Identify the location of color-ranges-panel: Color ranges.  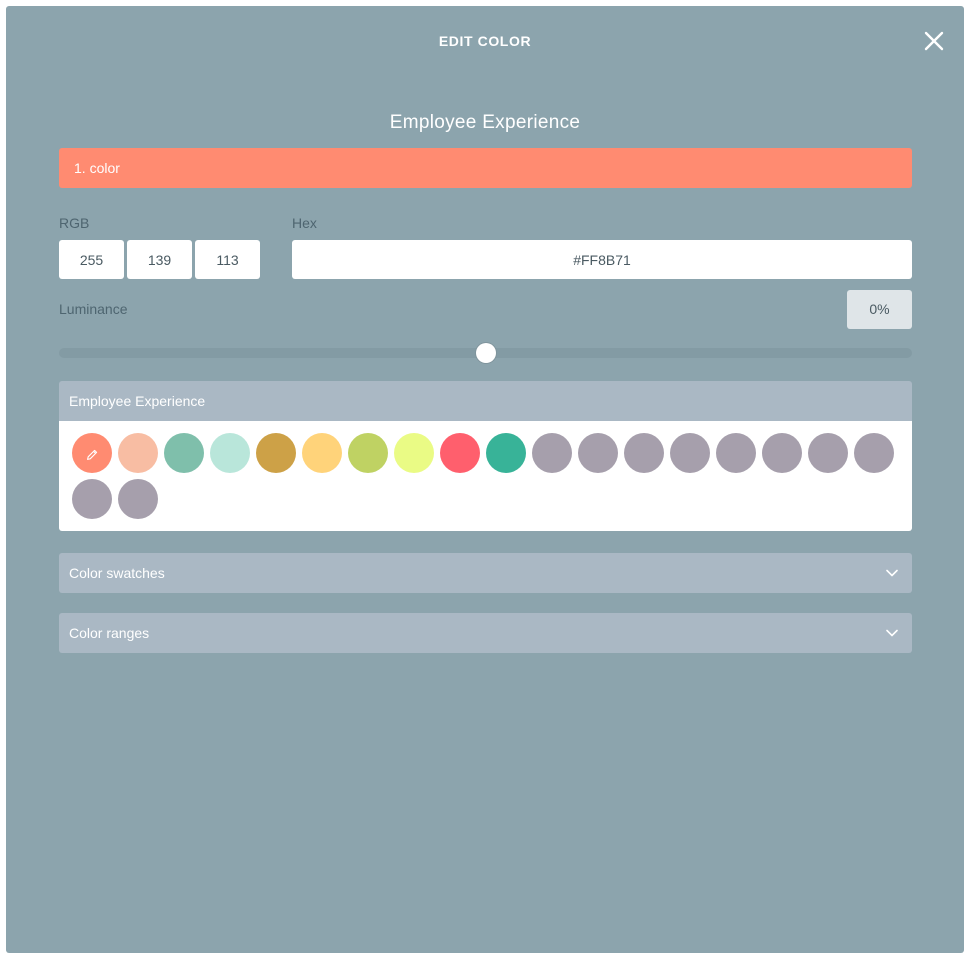
(485, 633).